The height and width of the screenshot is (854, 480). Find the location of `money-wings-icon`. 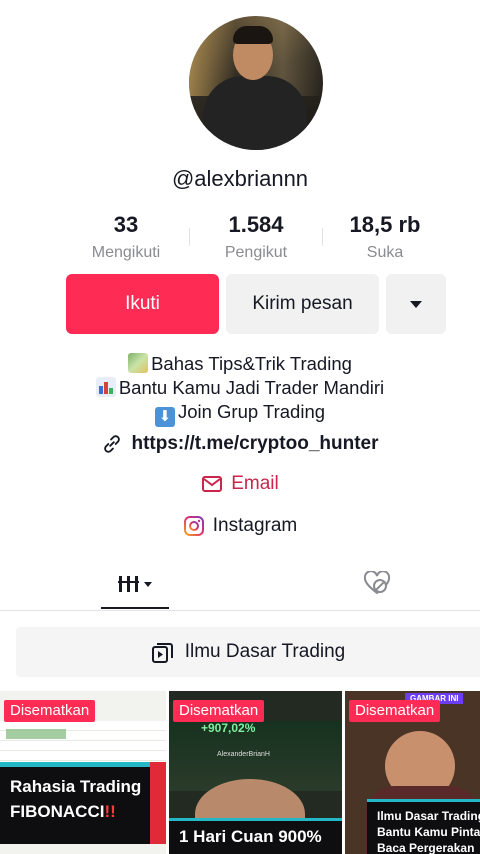

money-wings-icon is located at coordinates (138, 363).